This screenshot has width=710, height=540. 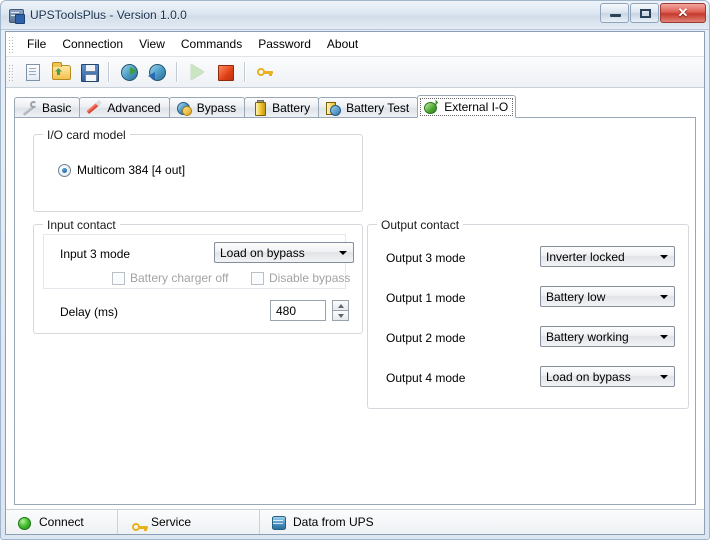 What do you see at coordinates (152, 44) in the screenshot?
I see `menu-item-view: View` at bounding box center [152, 44].